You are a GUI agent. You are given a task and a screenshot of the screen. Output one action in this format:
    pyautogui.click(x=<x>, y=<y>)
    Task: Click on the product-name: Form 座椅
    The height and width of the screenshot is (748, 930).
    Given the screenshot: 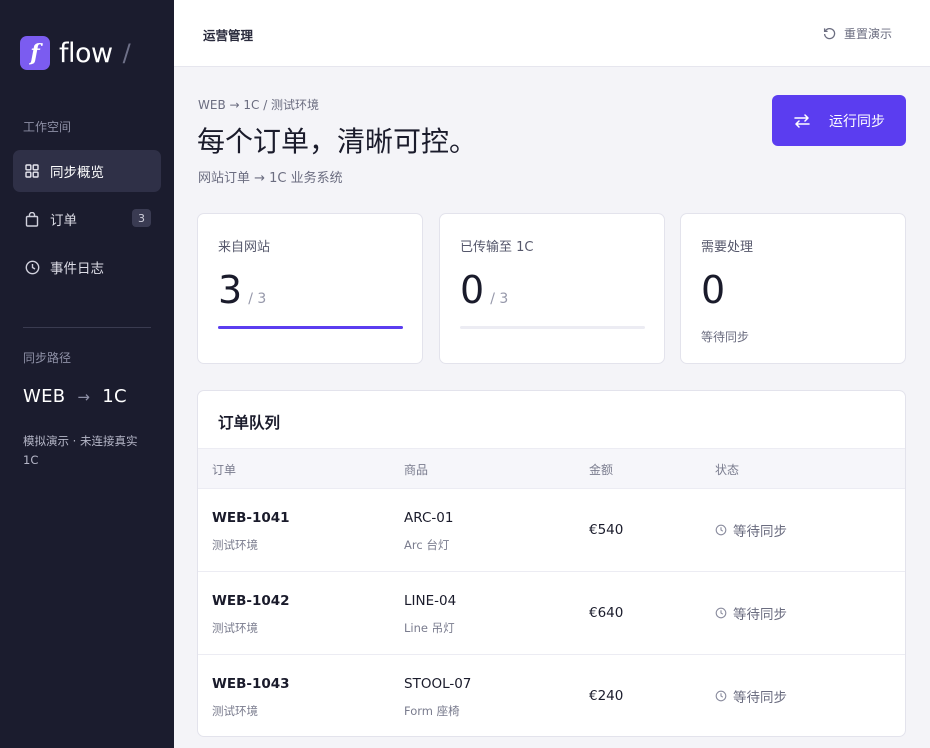 What is the action you would take?
    pyautogui.click(x=432, y=711)
    